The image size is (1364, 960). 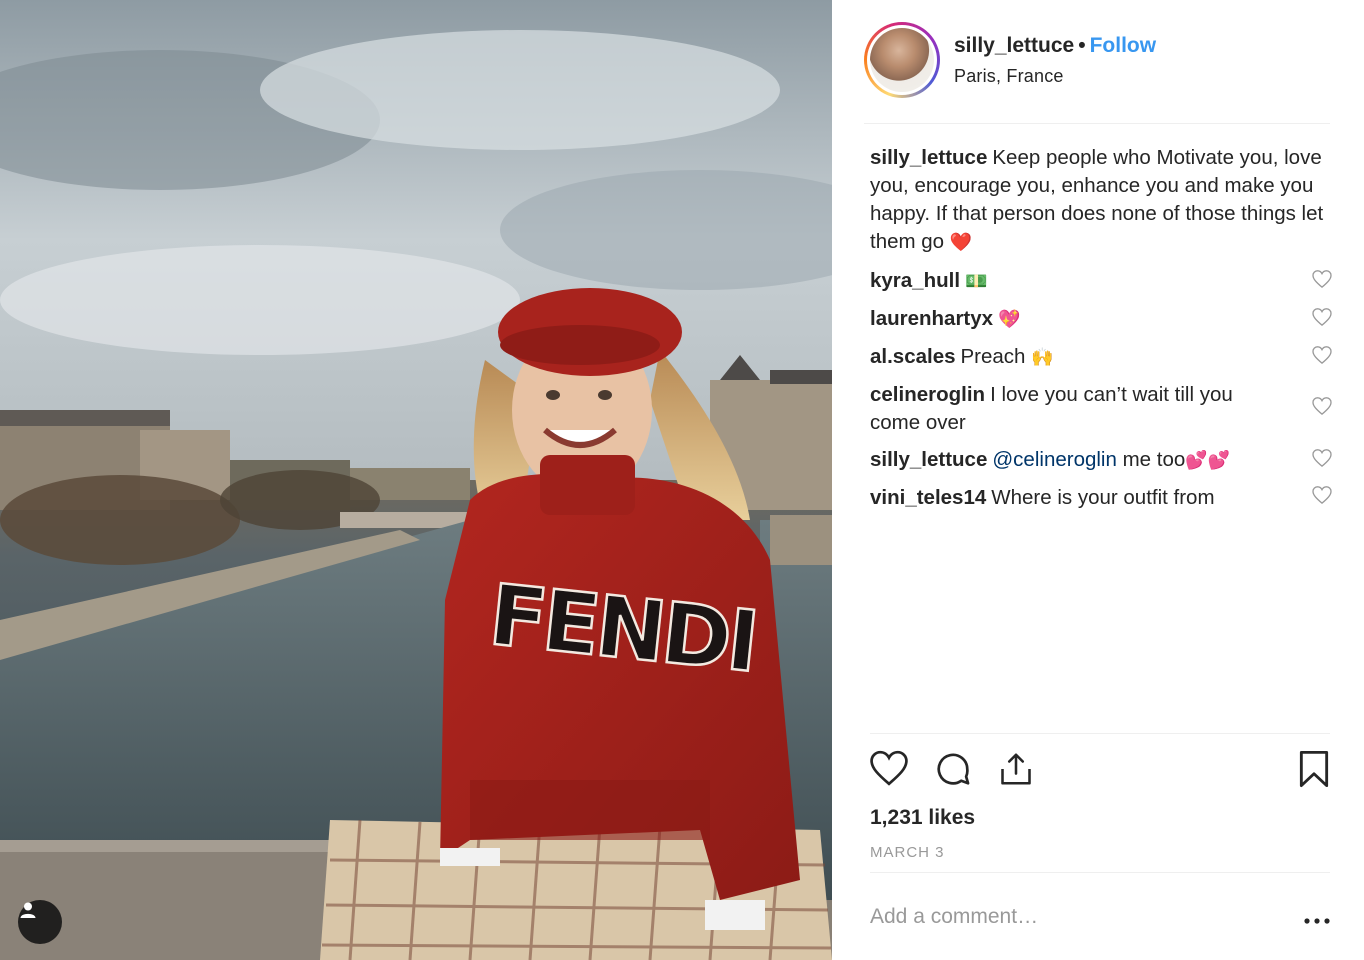 What do you see at coordinates (913, 356) in the screenshot?
I see `comment-username: al.scales` at bounding box center [913, 356].